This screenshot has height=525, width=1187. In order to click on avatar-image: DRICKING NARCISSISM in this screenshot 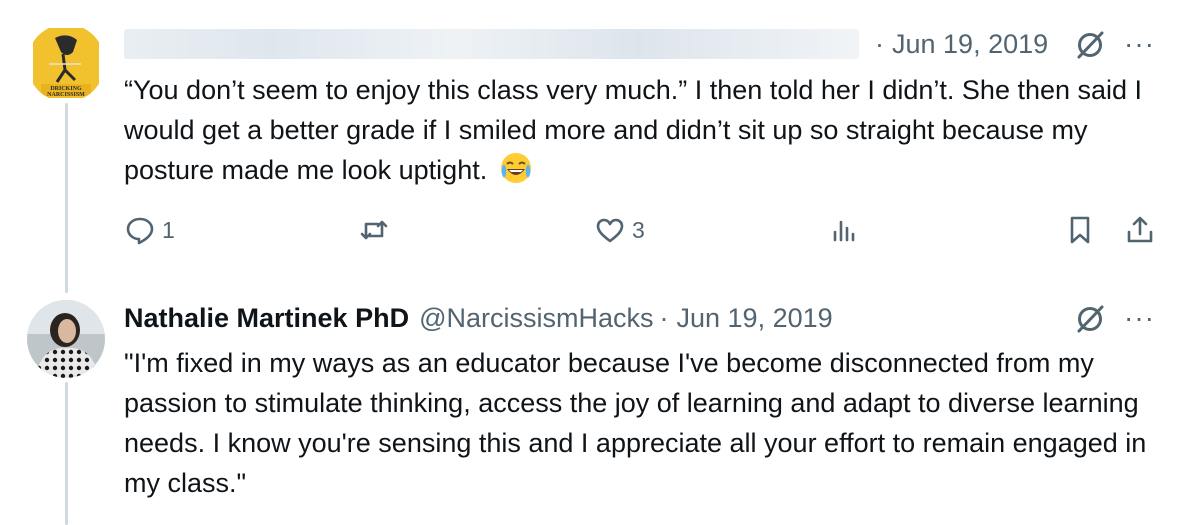, I will do `click(66, 63)`.